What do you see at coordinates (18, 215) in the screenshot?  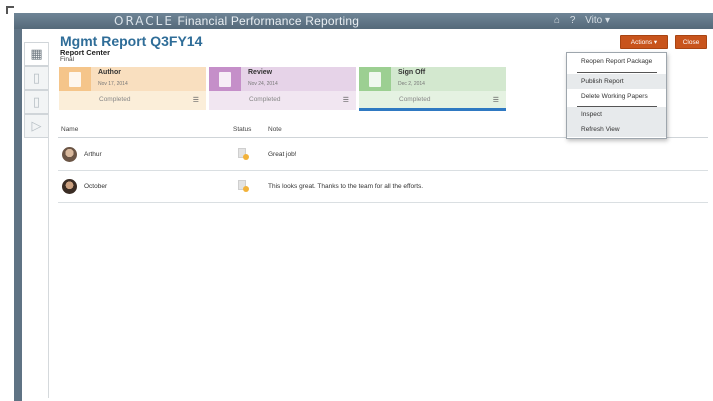 I see `app-sidebar-strip` at bounding box center [18, 215].